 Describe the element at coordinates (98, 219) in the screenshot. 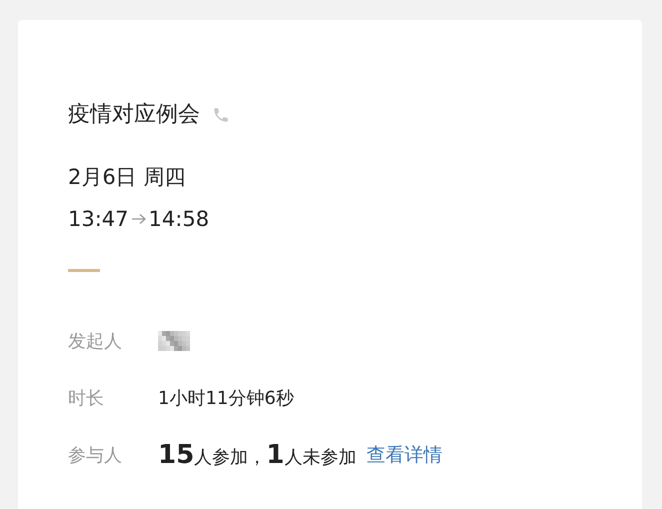

I see `start-time: 13:47` at that location.